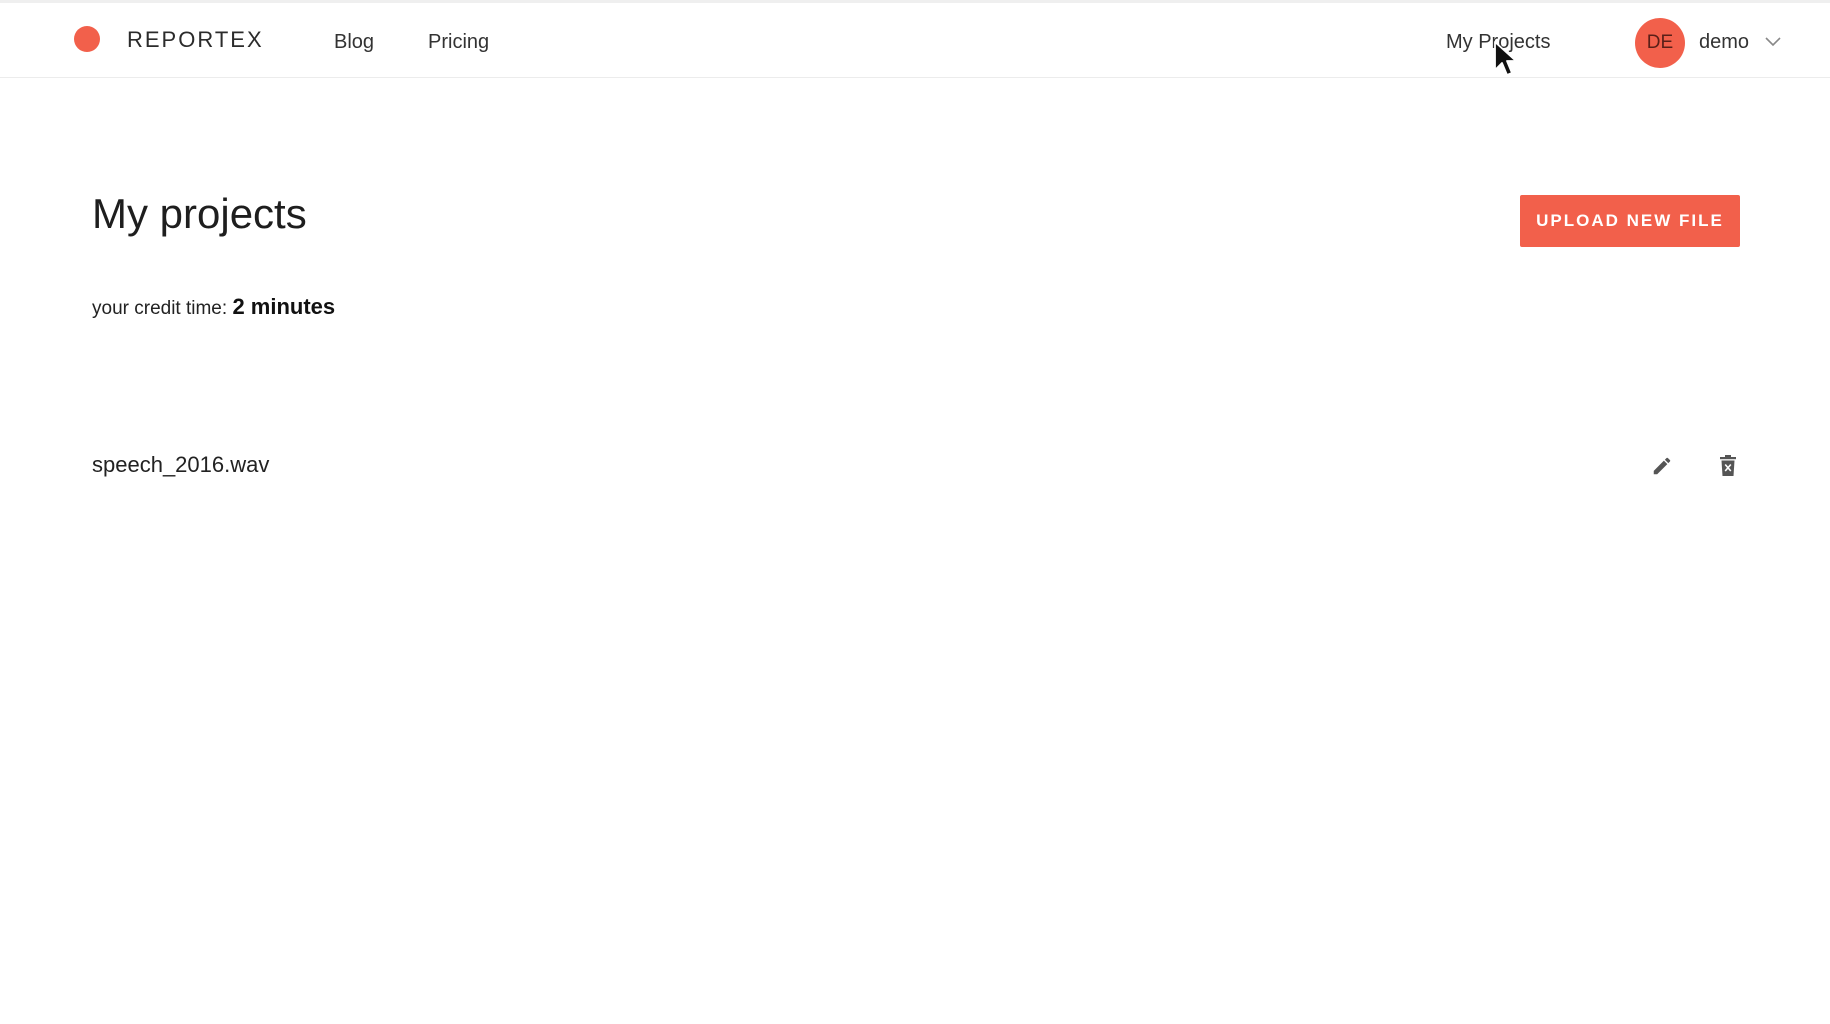  I want to click on delete-button, so click(1728, 466).